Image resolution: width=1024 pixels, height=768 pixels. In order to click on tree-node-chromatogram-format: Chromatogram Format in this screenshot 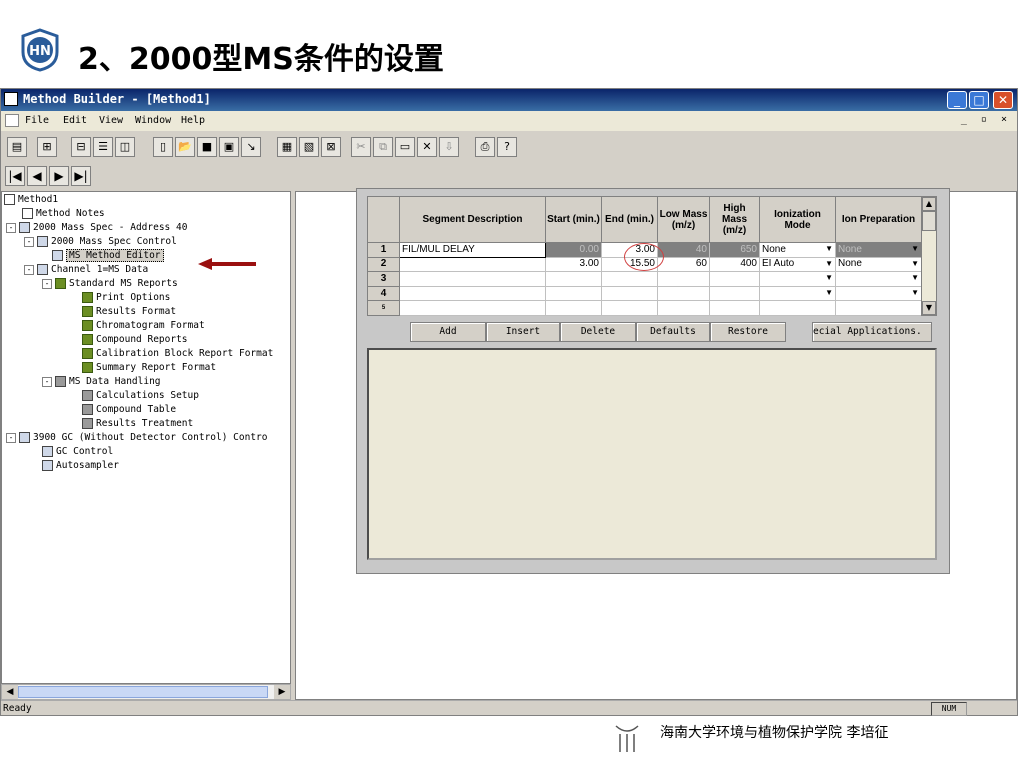, I will do `click(143, 326)`.